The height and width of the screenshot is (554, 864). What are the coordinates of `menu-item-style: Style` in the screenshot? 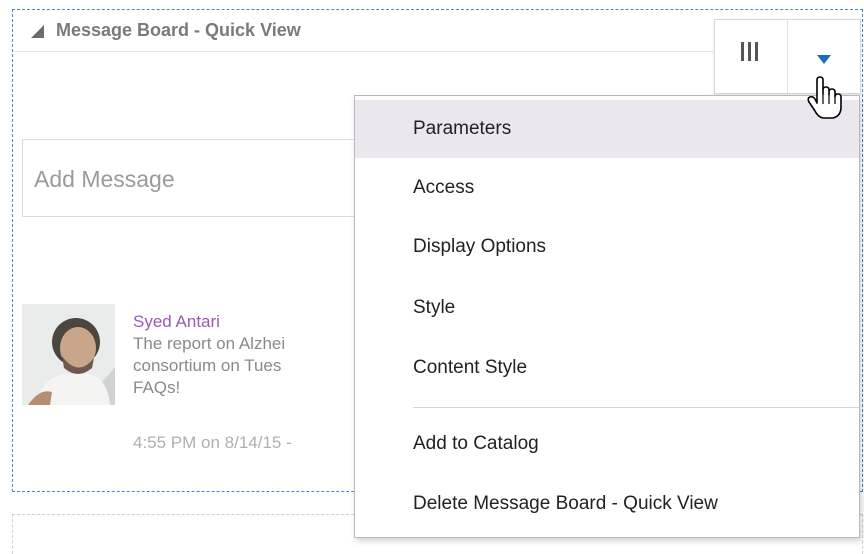 It's located at (607, 308).